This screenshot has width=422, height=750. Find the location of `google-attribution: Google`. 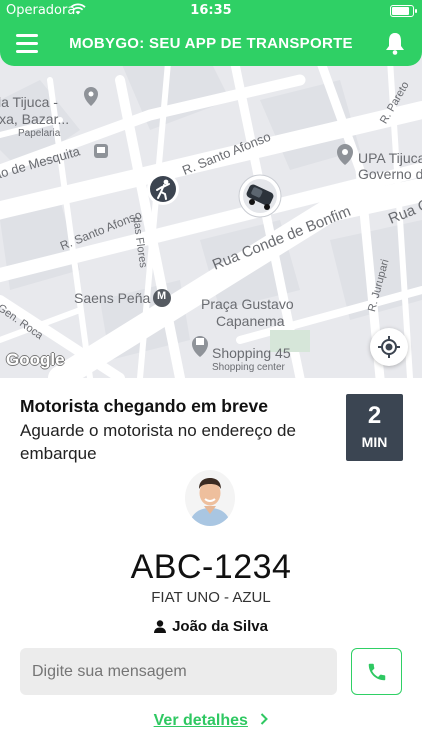

google-attribution: Google is located at coordinates (35, 359).